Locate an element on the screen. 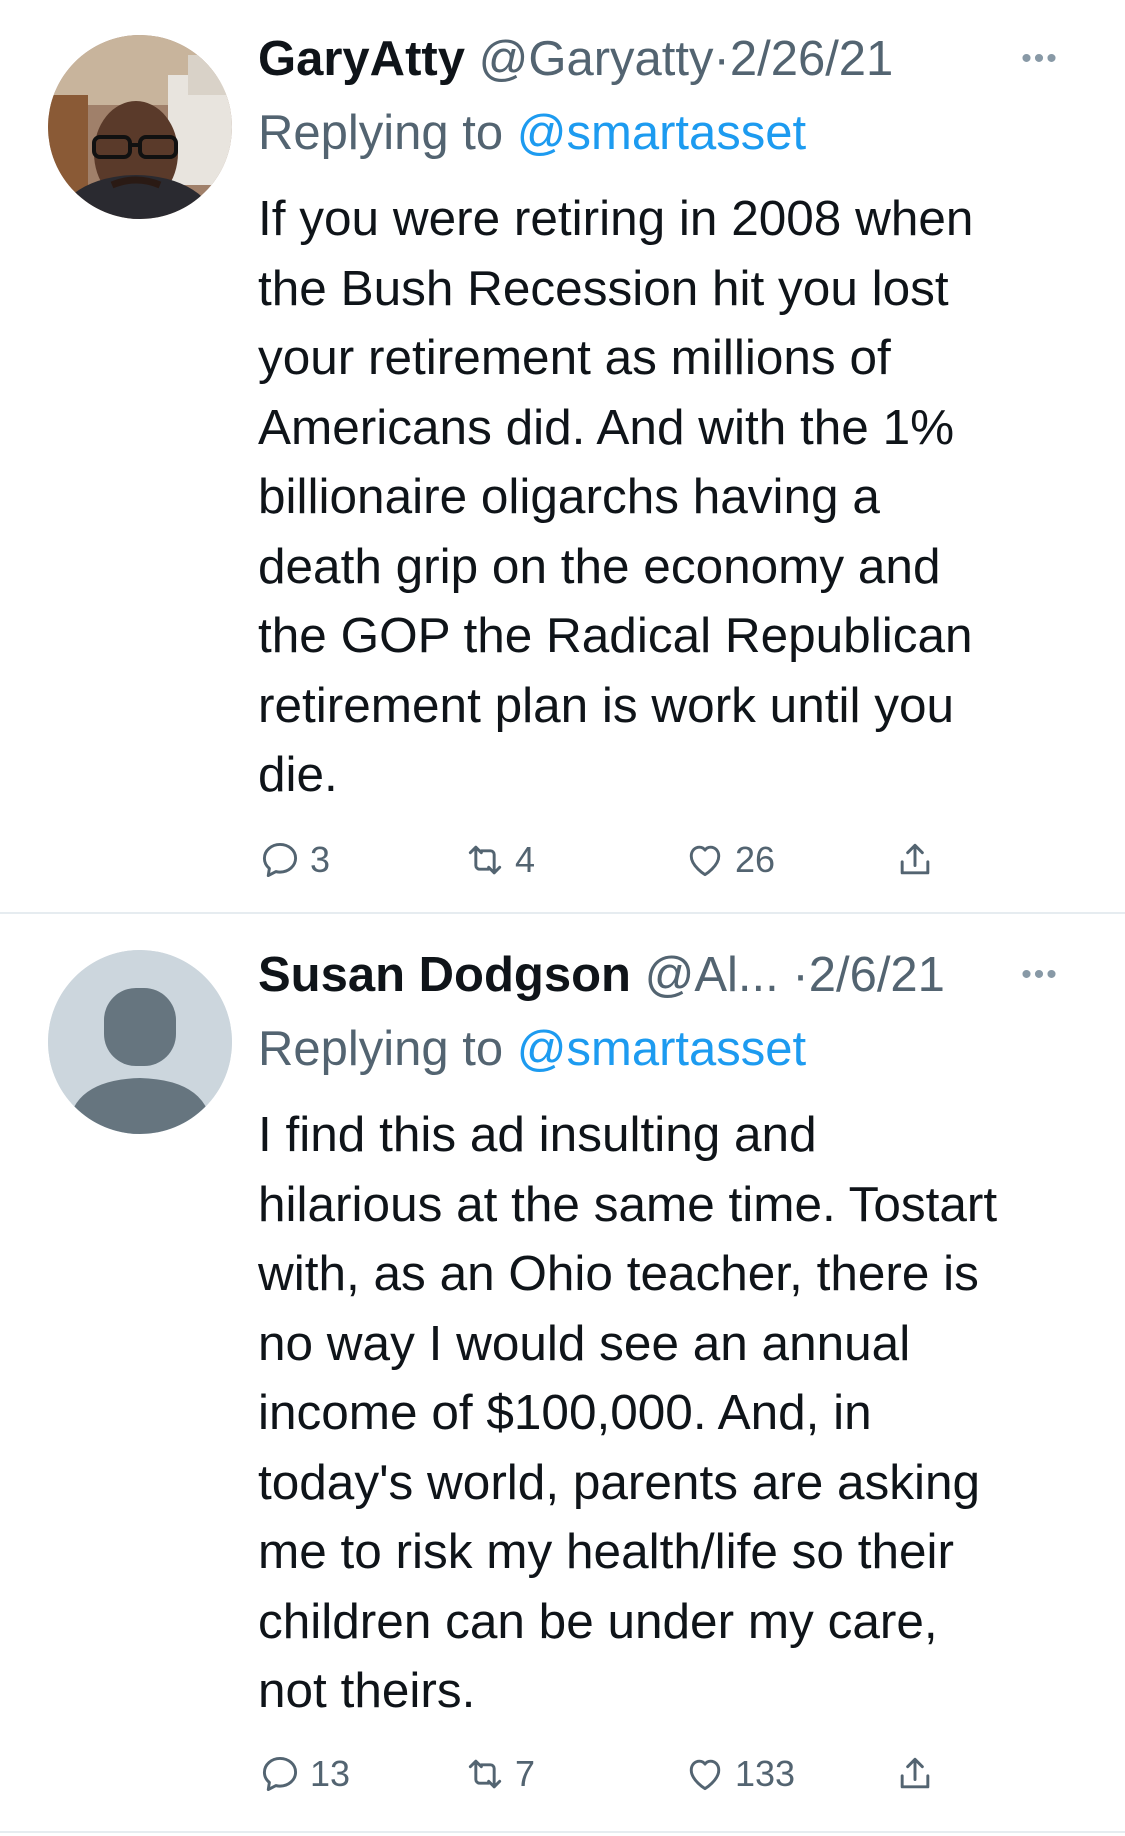 The width and height of the screenshot is (1125, 1836). tweet-header: GaryAtty @Garyatty·2/26/21 is located at coordinates (686, 59).